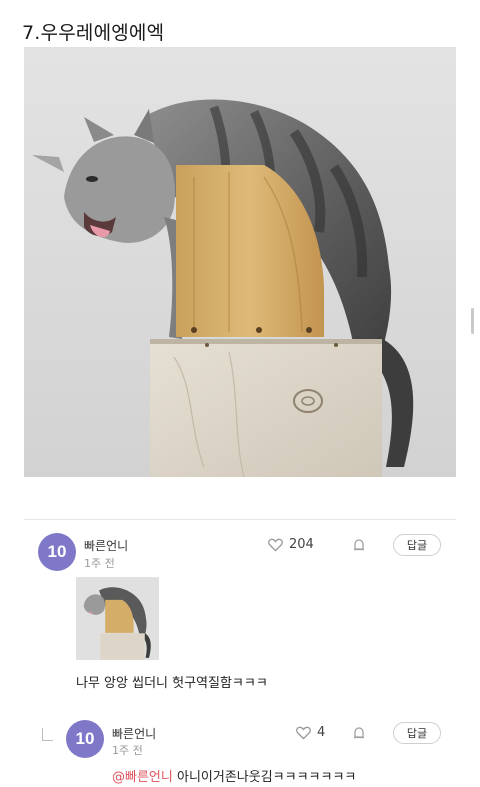  What do you see at coordinates (266, 777) in the screenshot?
I see `reply-text: 아니이거존나웃김ㅋㅋㅋㅋㅋㅋㅋ` at bounding box center [266, 777].